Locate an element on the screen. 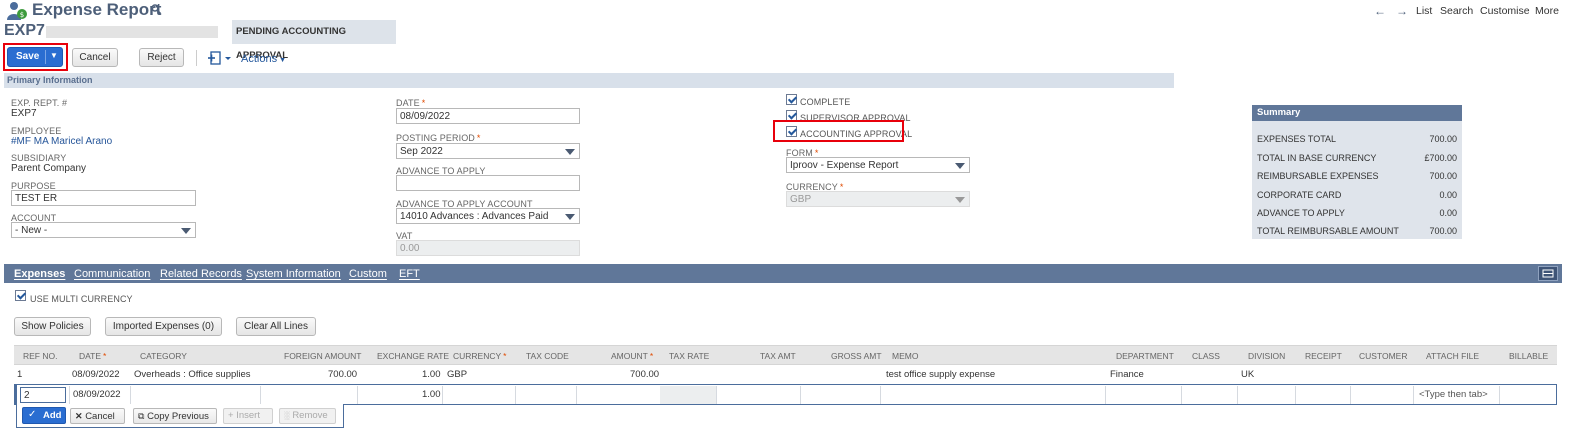 Image resolution: width=1594 pixels, height=441 pixels. nav-more: More is located at coordinates (1547, 11).